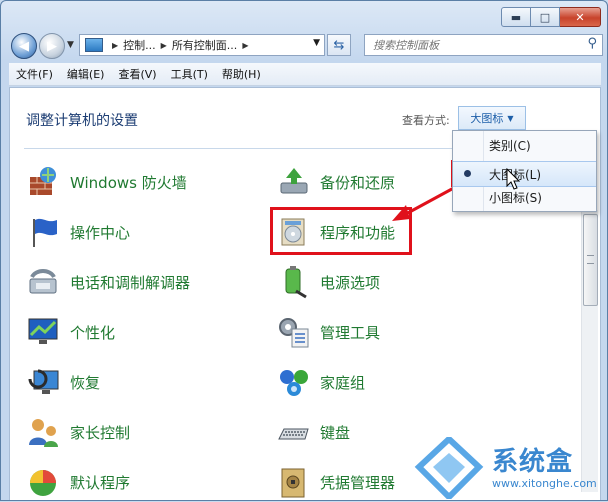 The image size is (608, 502). I want to click on watermark-name: 系统盒, so click(533, 462).